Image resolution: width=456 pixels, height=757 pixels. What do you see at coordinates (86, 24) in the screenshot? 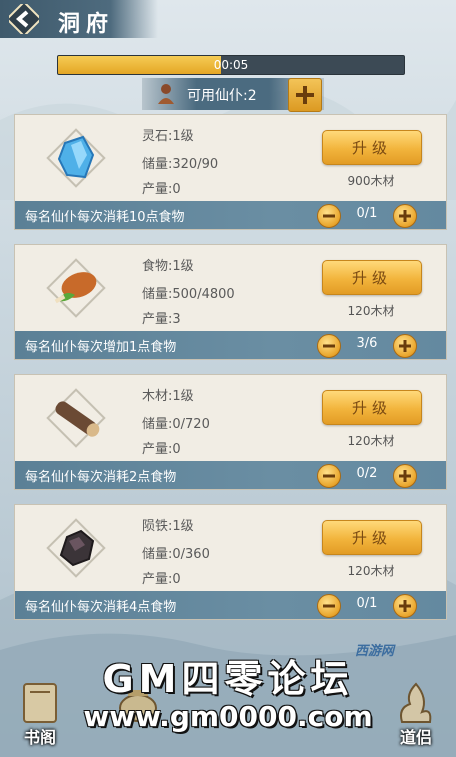
I see `page-title: 洞府` at bounding box center [86, 24].